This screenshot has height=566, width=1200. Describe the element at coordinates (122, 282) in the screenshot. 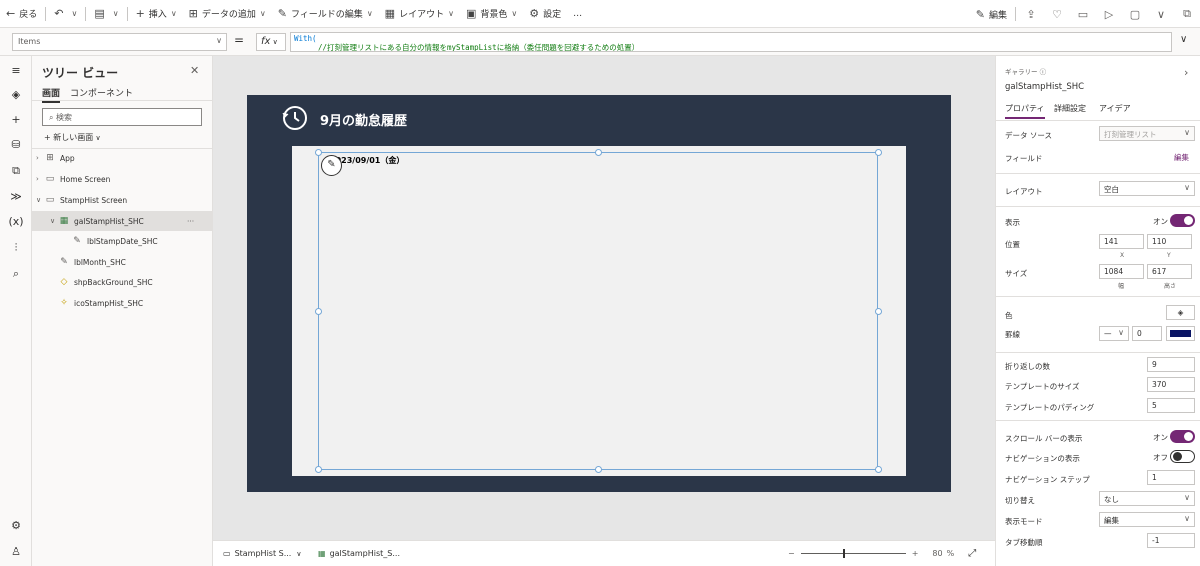

I see `tree-node-shpbackground: ◇ shpBackGround_SHC` at that location.